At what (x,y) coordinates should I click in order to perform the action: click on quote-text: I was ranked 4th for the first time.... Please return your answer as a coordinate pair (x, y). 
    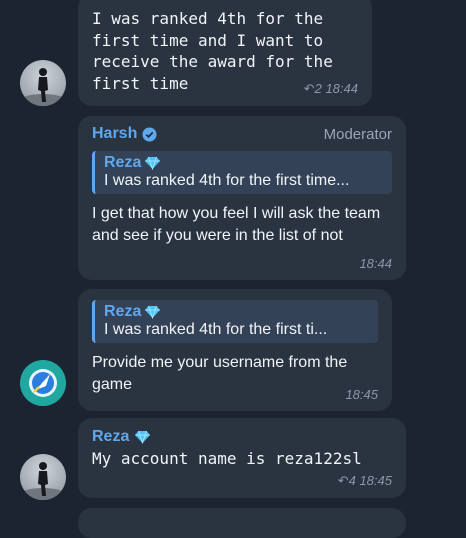
    Looking at the image, I should click on (227, 180).